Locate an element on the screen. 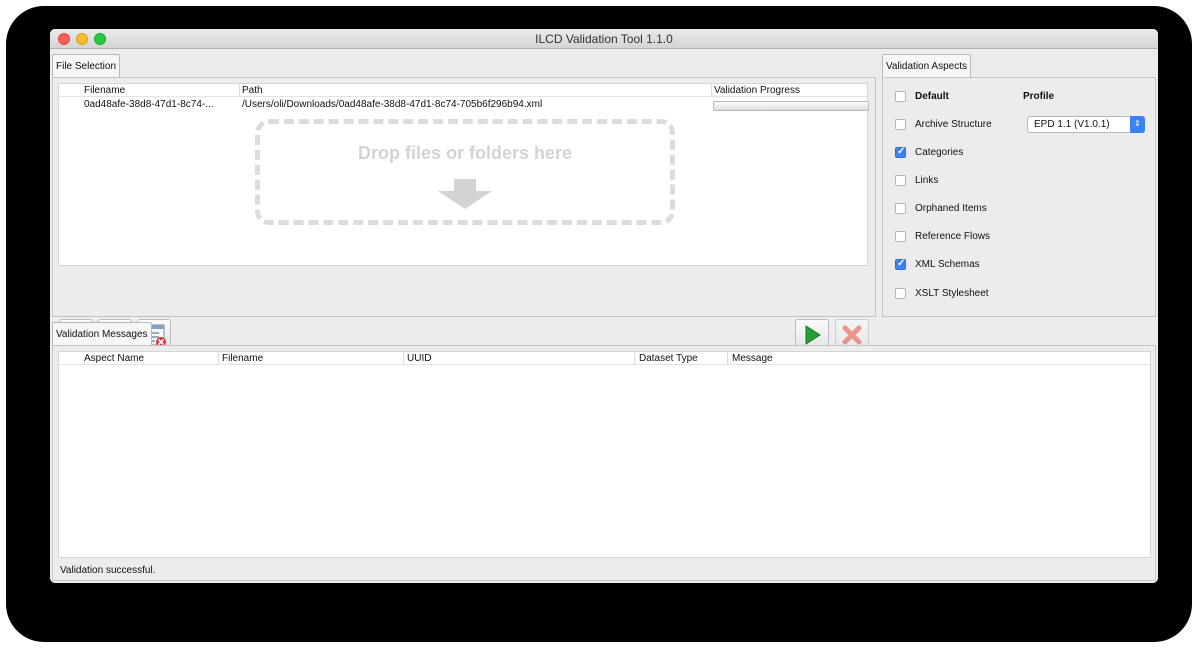 This screenshot has width=1198, height=648. aspect-label: XSLT Stylesheet is located at coordinates (952, 293).